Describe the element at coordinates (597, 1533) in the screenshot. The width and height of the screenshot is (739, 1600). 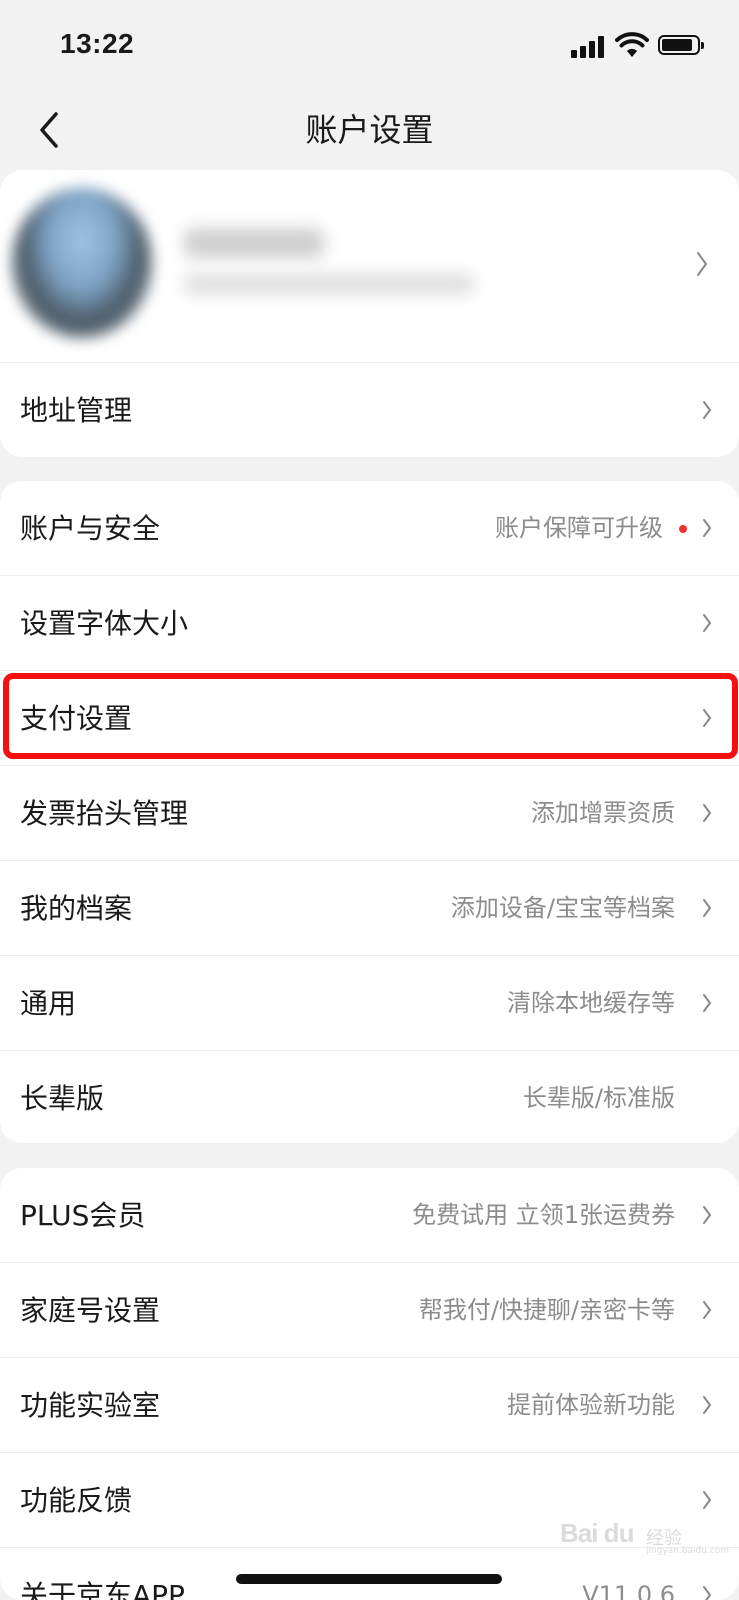
I see `watermark-text: Bai du` at that location.